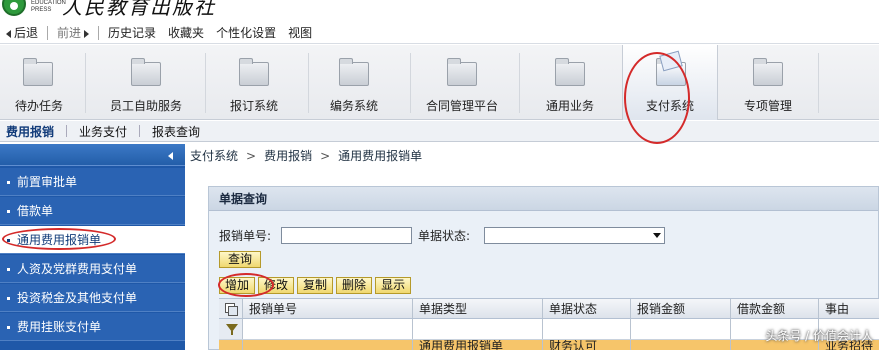  I want to click on status-select, so click(575, 235).